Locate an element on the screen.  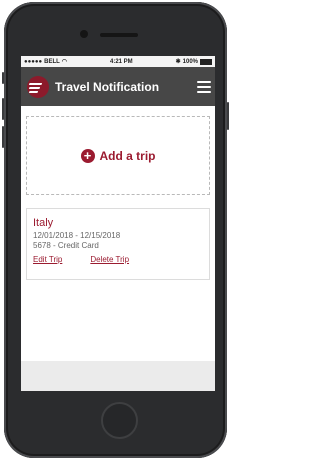
app-header: Travel Notification is located at coordinates (118, 86).